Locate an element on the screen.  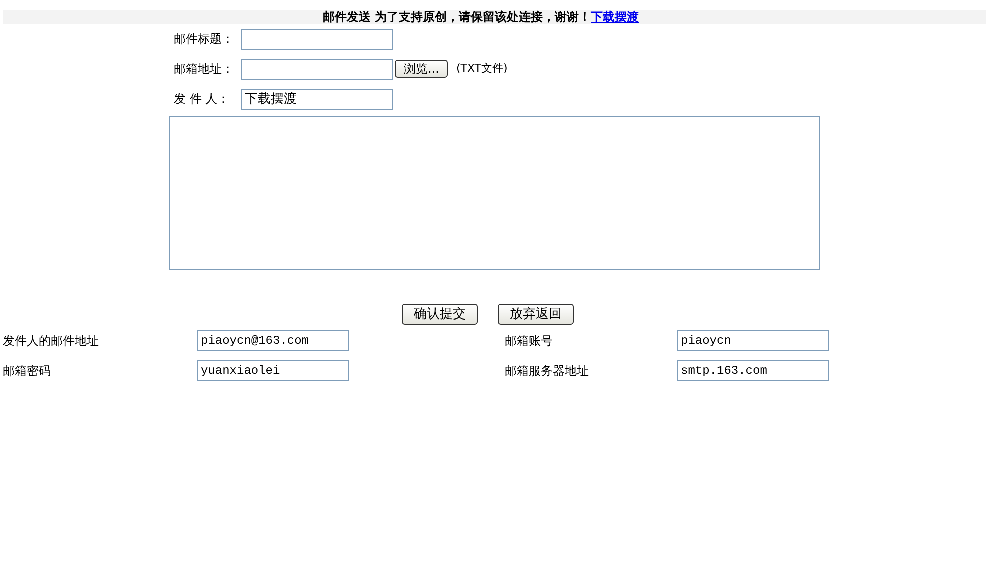
setting-label: 邮箱密码 is located at coordinates (27, 371).